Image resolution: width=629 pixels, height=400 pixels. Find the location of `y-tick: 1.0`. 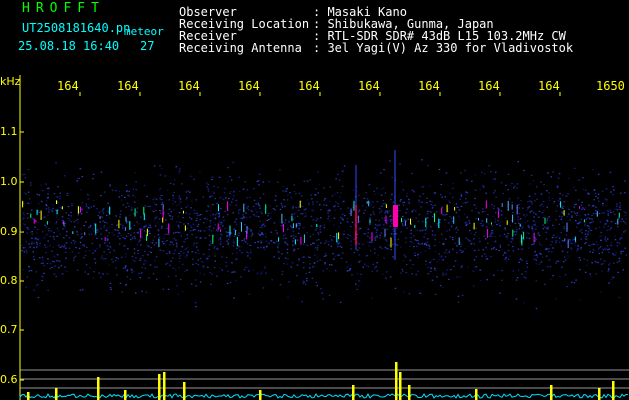

y-tick: 1.0 is located at coordinates (9, 181).